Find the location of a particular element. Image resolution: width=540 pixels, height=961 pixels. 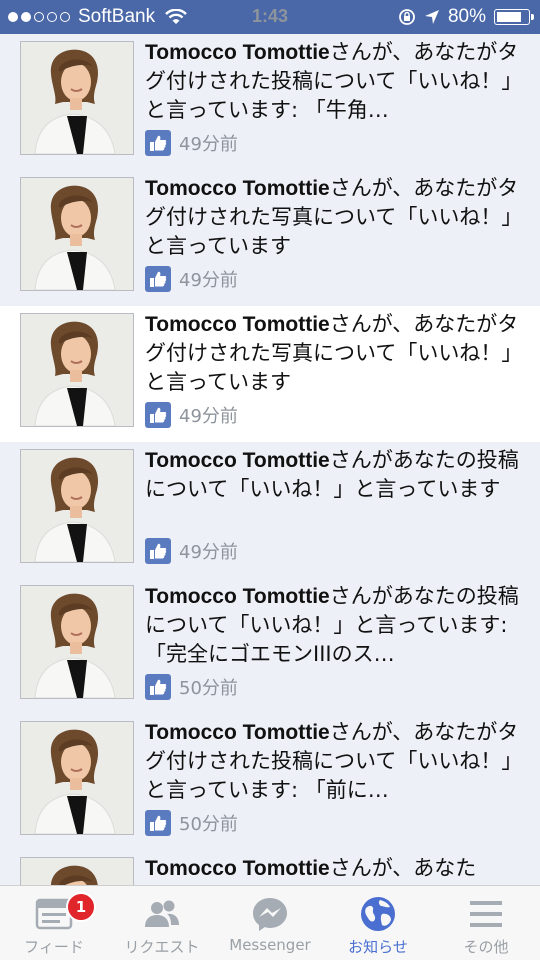

tab-messenger: Messenger is located at coordinates (270, 923).